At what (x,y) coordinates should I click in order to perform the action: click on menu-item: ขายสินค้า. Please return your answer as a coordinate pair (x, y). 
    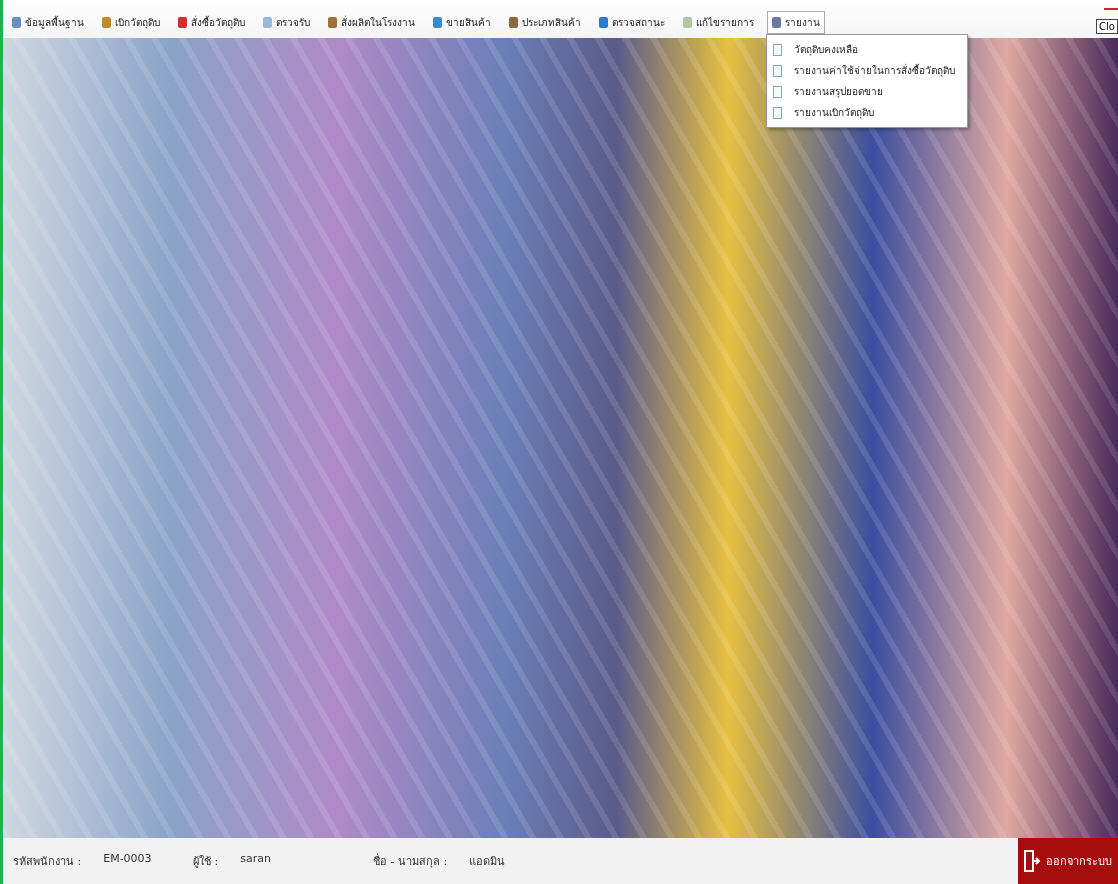
    Looking at the image, I should click on (462, 22).